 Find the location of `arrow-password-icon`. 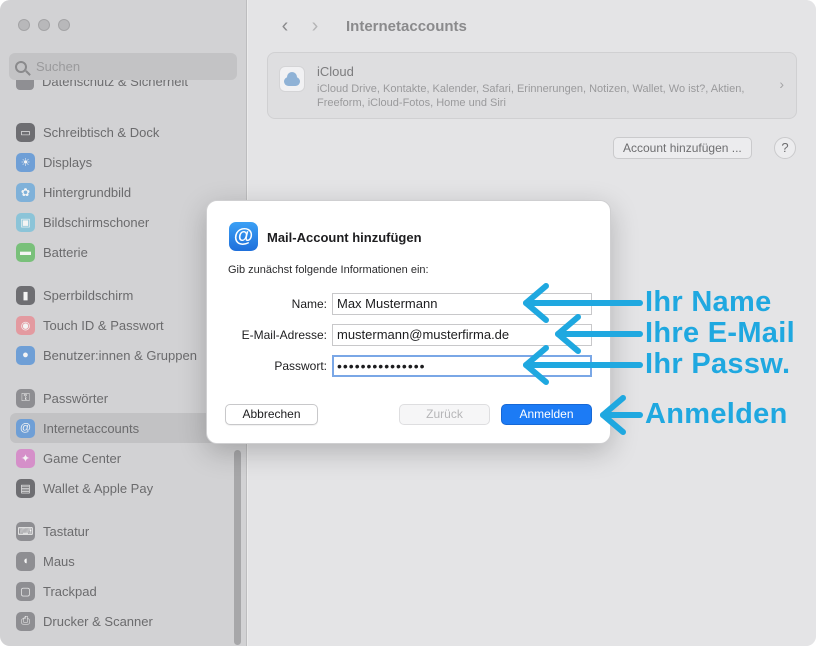

arrow-password-icon is located at coordinates (583, 365).